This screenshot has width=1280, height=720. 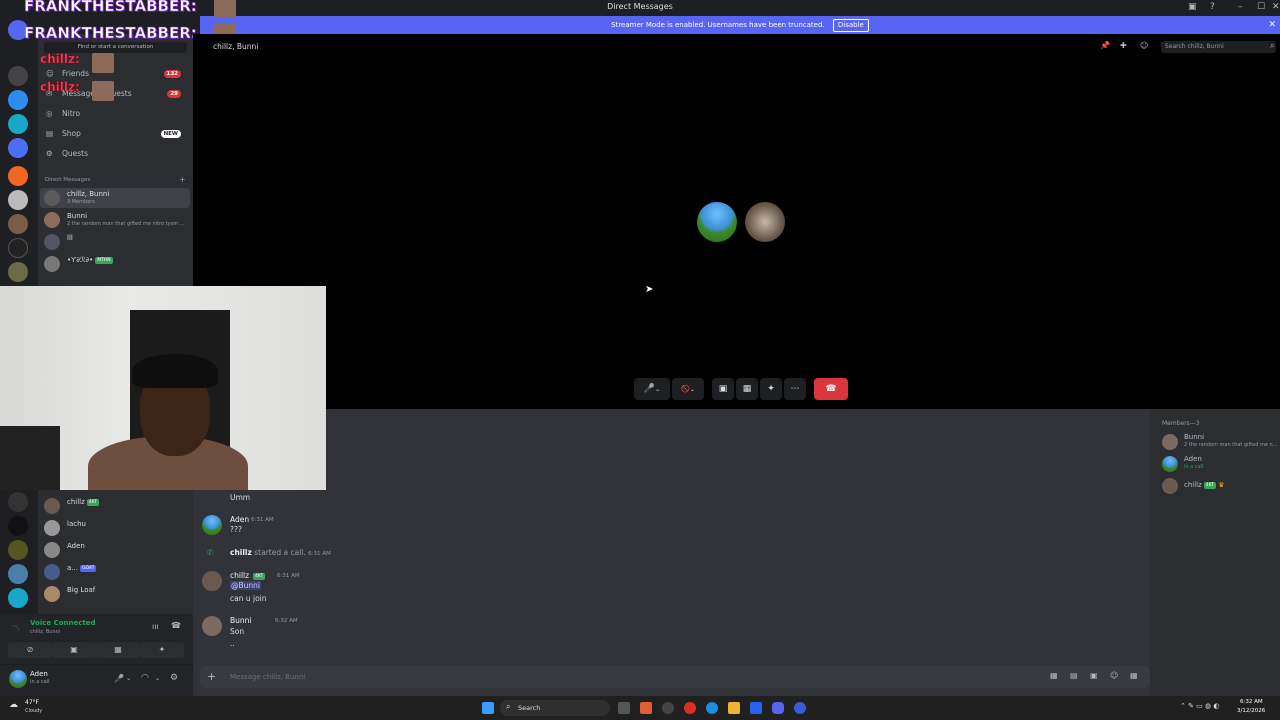 What do you see at coordinates (115, 242) in the screenshot?
I see `dm-item: lll` at bounding box center [115, 242].